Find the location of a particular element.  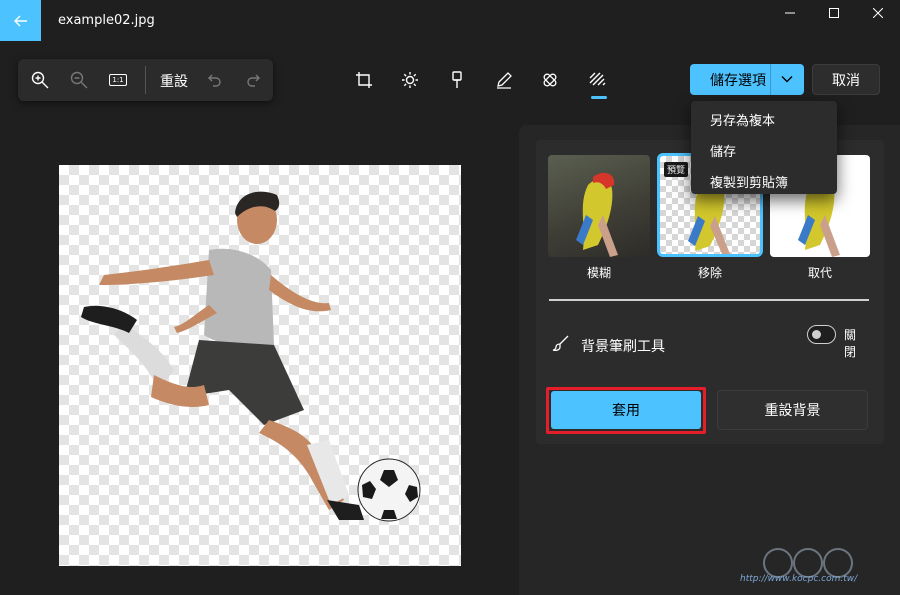

maximize-icon is located at coordinates (834, 13).